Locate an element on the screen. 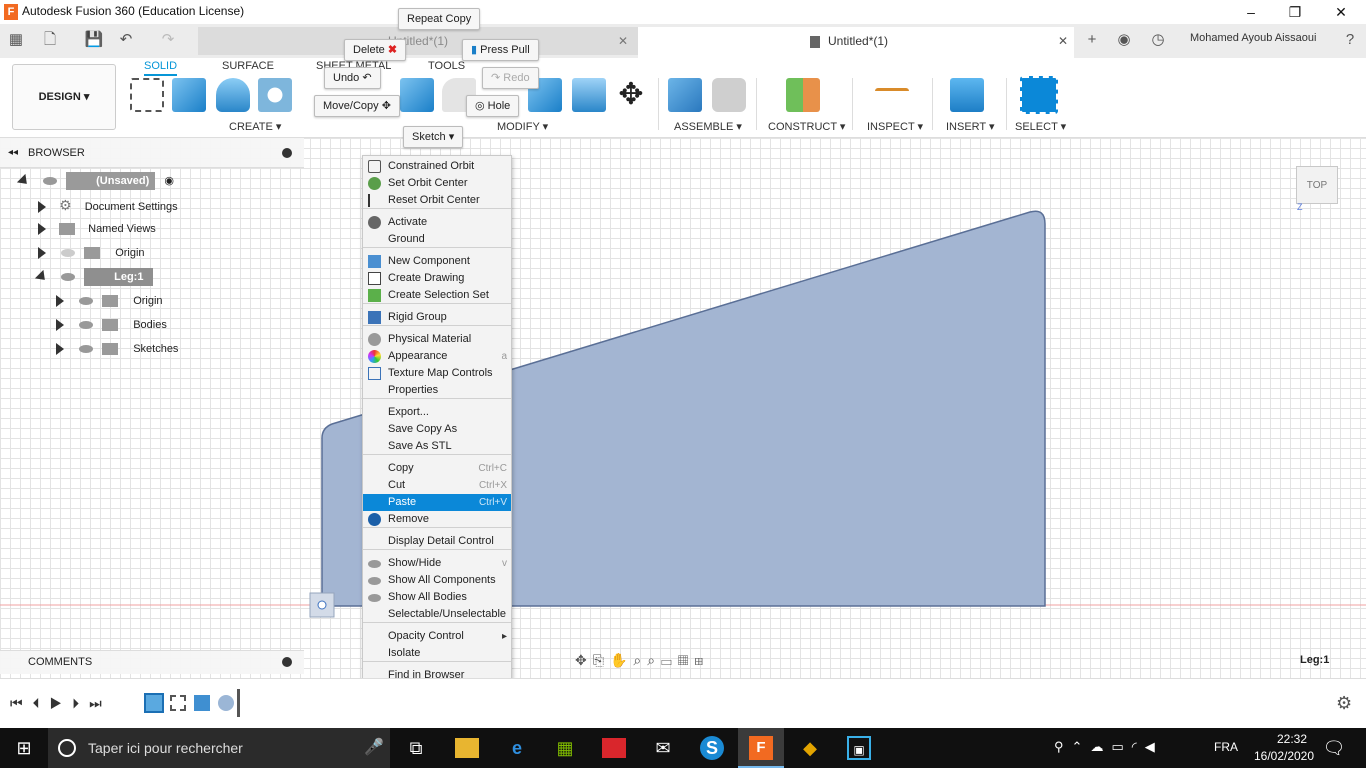  tree-node-leg-origin: Origin is located at coordinates (109, 301).